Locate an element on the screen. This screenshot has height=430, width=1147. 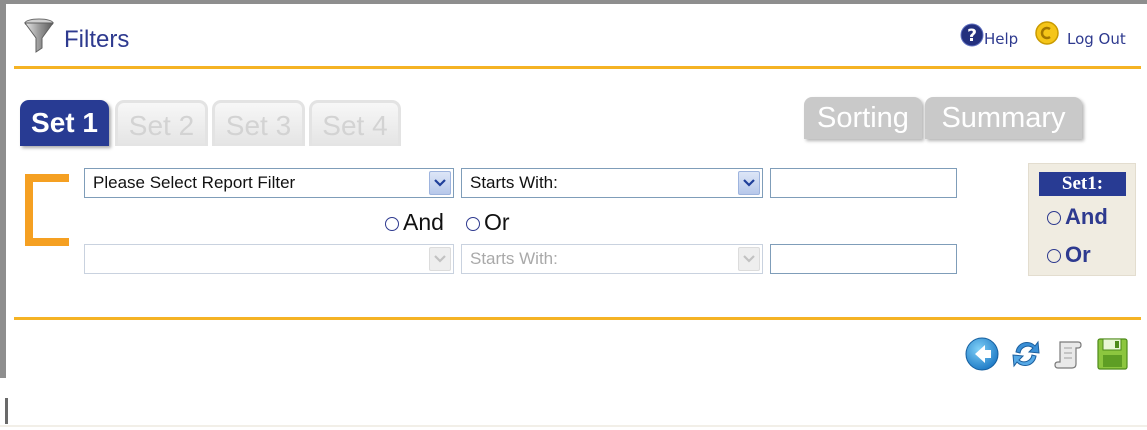
window-bottom-edge is located at coordinates (573, 426).